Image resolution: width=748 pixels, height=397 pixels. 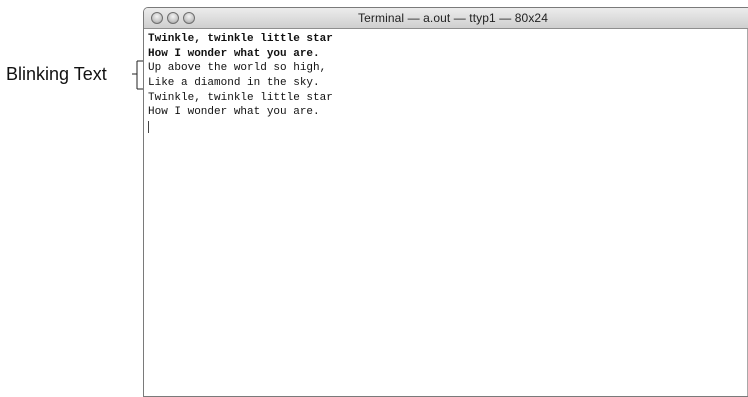 I want to click on terminal-line-2: How I wonder what you are., so click(x=234, y=53).